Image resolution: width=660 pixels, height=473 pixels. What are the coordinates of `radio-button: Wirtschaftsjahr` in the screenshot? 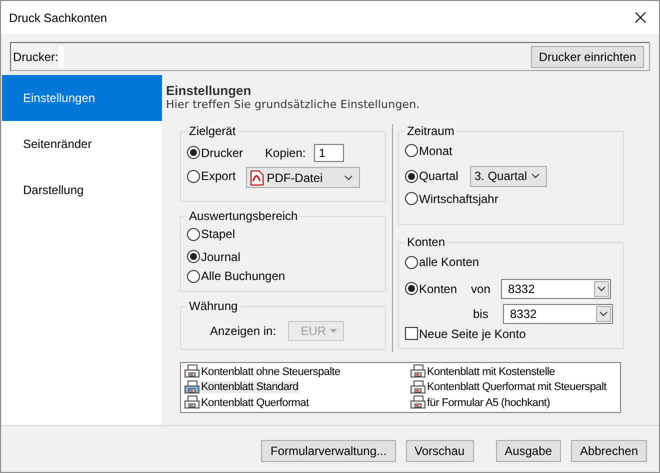 It's located at (451, 199).